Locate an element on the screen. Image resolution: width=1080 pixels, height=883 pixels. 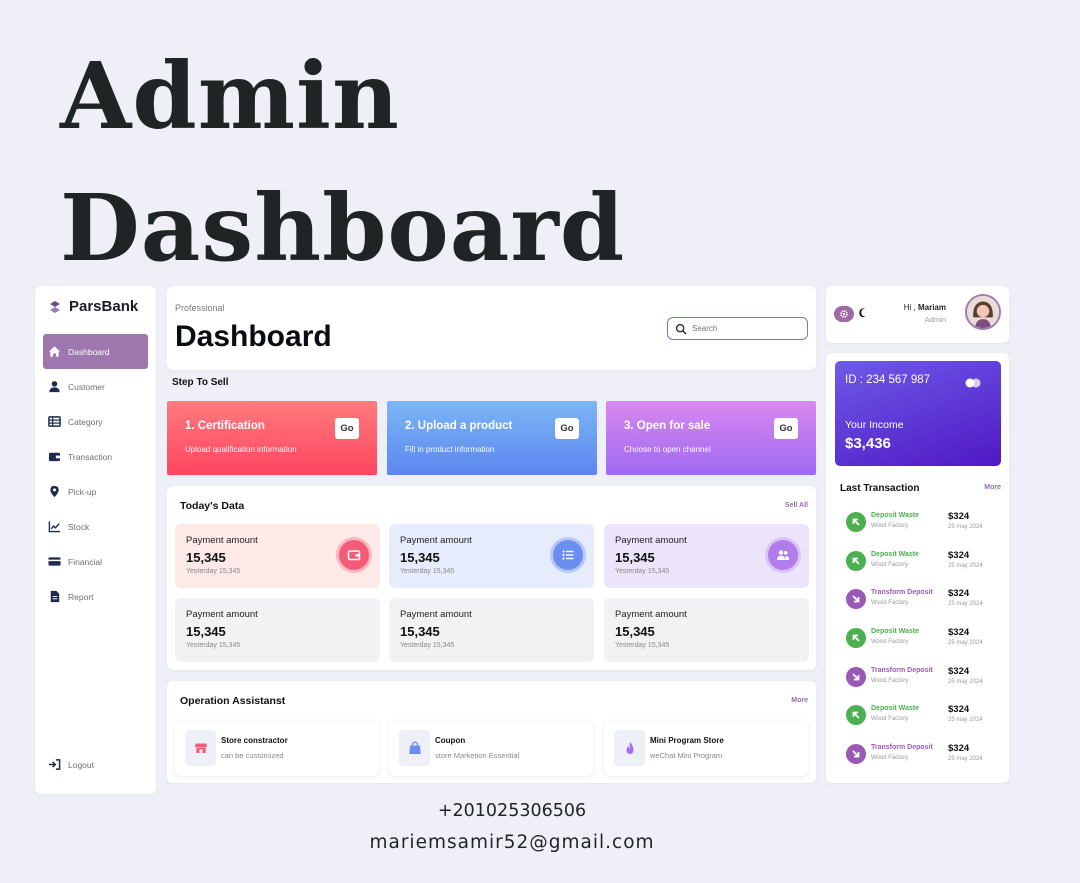
sidebar-item-report: Report is located at coordinates (95, 596).